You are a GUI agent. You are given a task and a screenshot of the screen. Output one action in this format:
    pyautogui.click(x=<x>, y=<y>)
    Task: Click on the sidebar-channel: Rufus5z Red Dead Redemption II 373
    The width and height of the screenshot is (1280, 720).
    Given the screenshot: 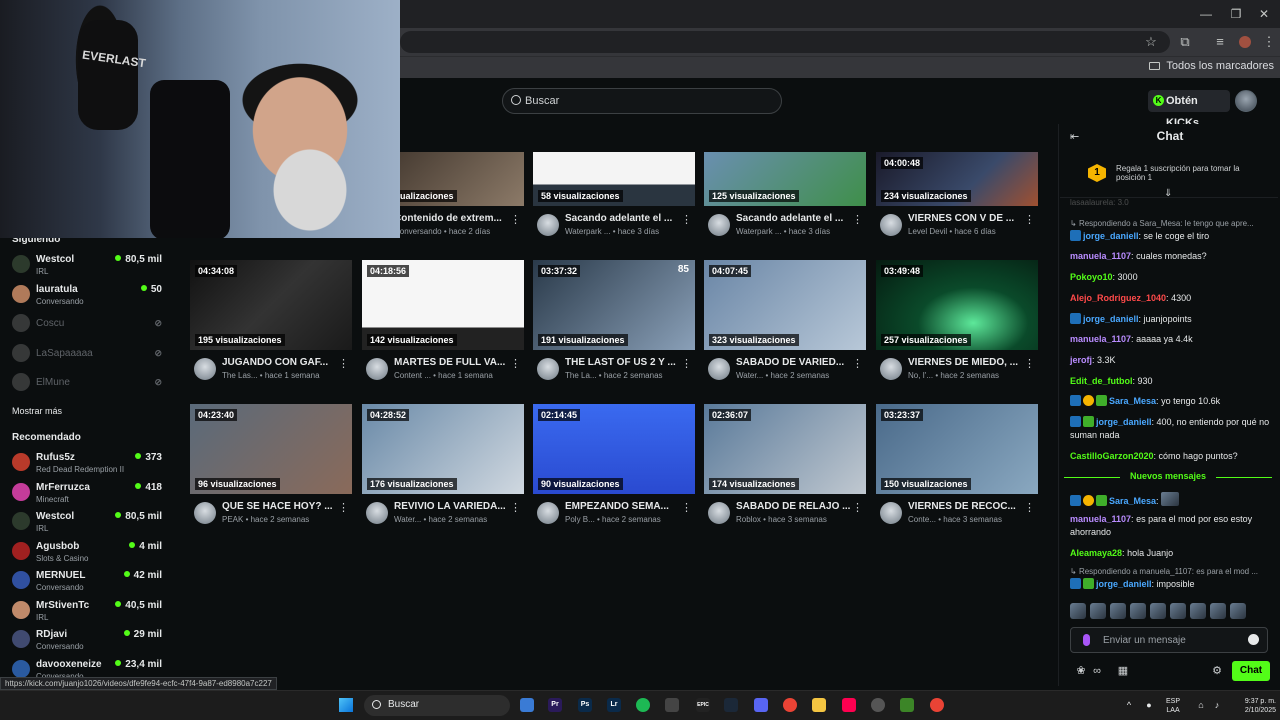 What is the action you would take?
    pyautogui.click(x=87, y=463)
    